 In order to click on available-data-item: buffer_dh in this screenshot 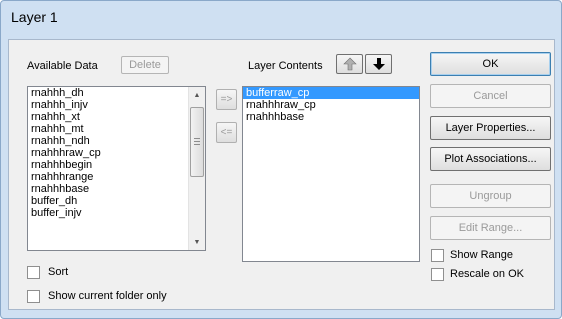, I will do `click(116, 201)`.